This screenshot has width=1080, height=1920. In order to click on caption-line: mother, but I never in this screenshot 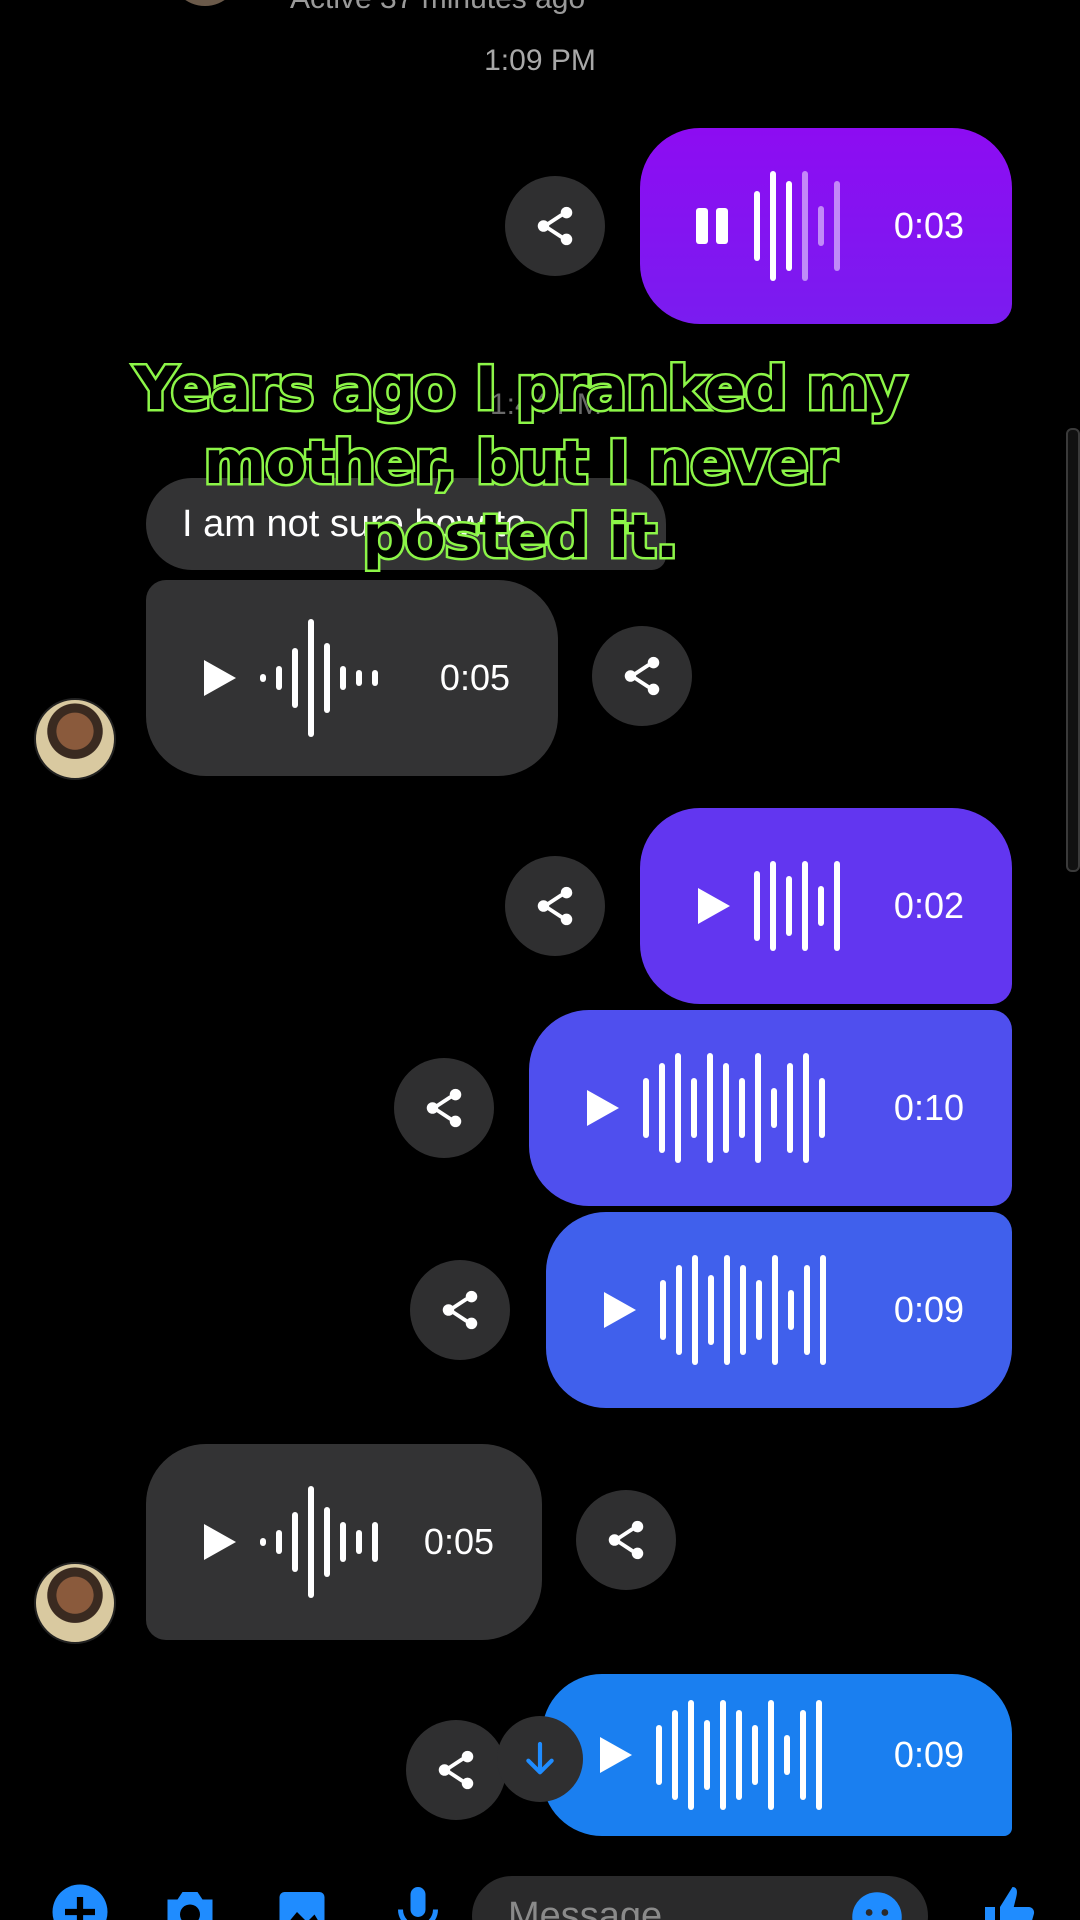, I will do `click(520, 463)`.